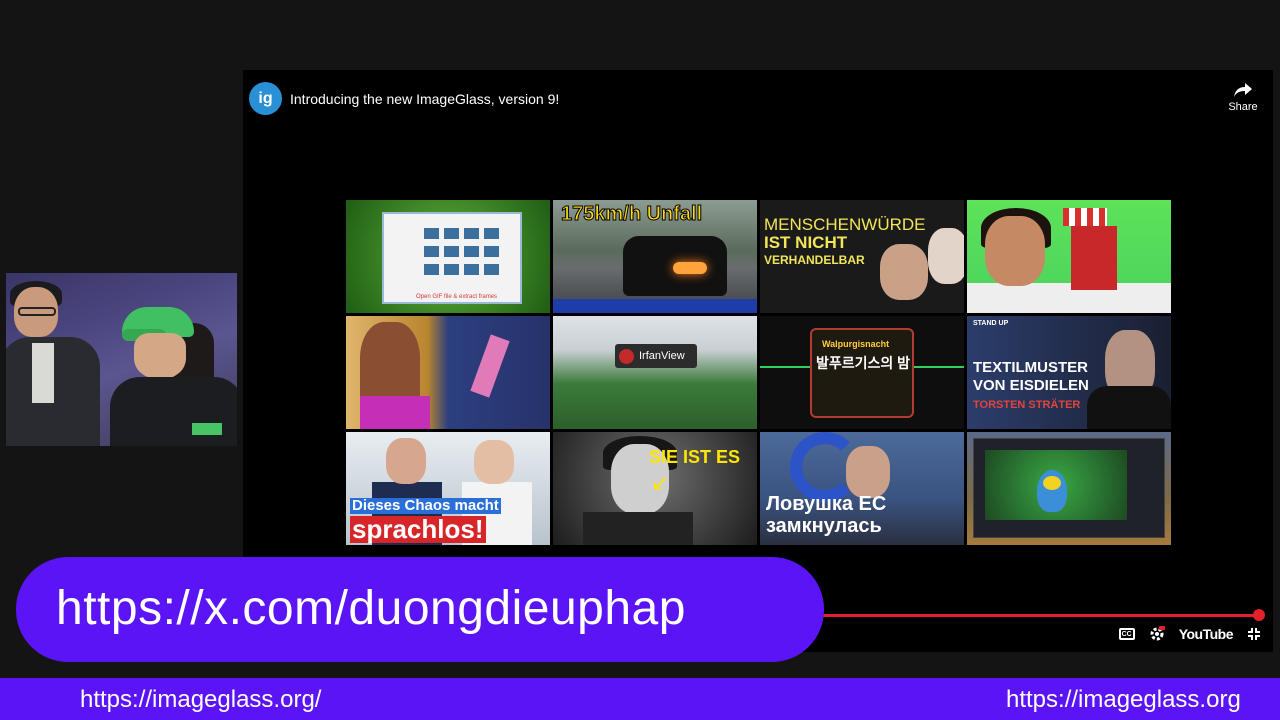  What do you see at coordinates (448, 488) in the screenshot?
I see `thumbnail-chaos: Dieses Chaos macht sprachlos!` at bounding box center [448, 488].